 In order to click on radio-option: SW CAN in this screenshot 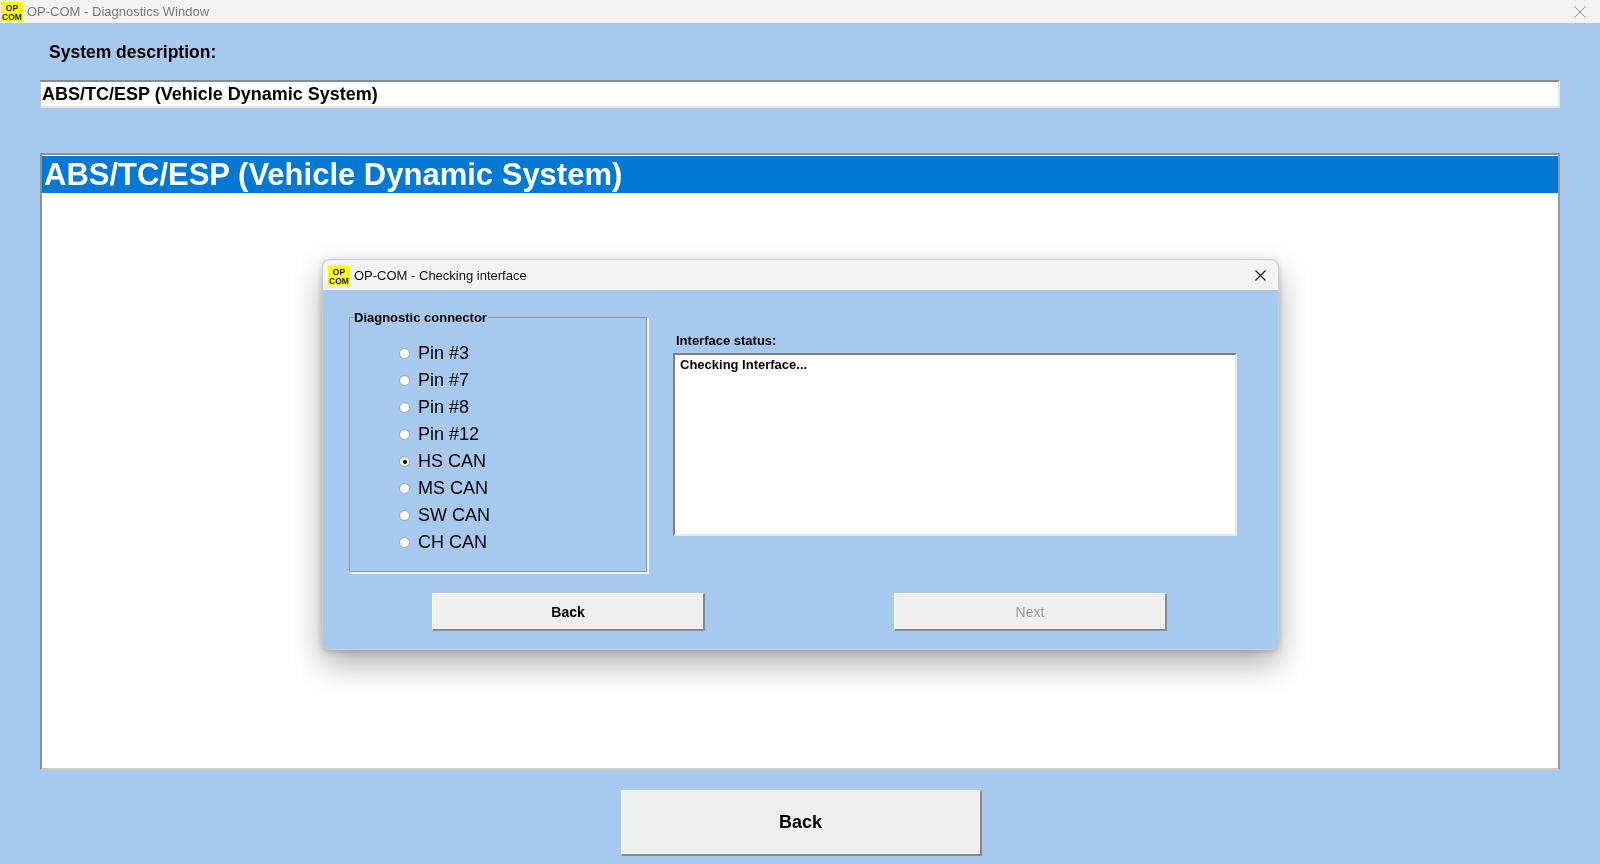, I will do `click(444, 515)`.